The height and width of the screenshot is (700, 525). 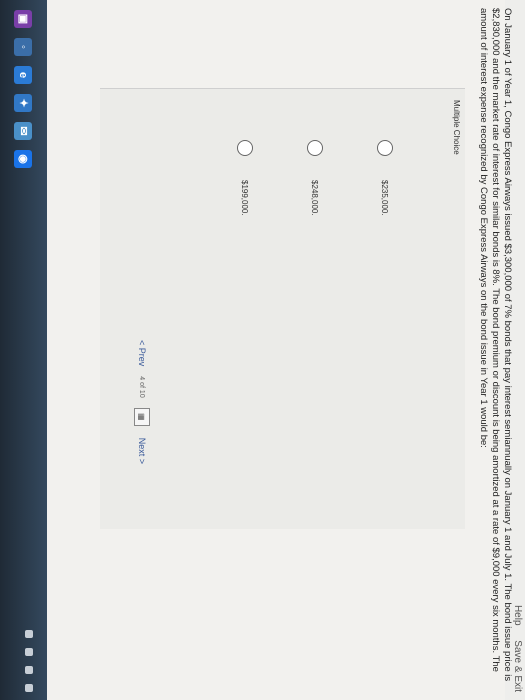 What do you see at coordinates (23, 47) in the screenshot?
I see `store-icon: ◦` at bounding box center [23, 47].